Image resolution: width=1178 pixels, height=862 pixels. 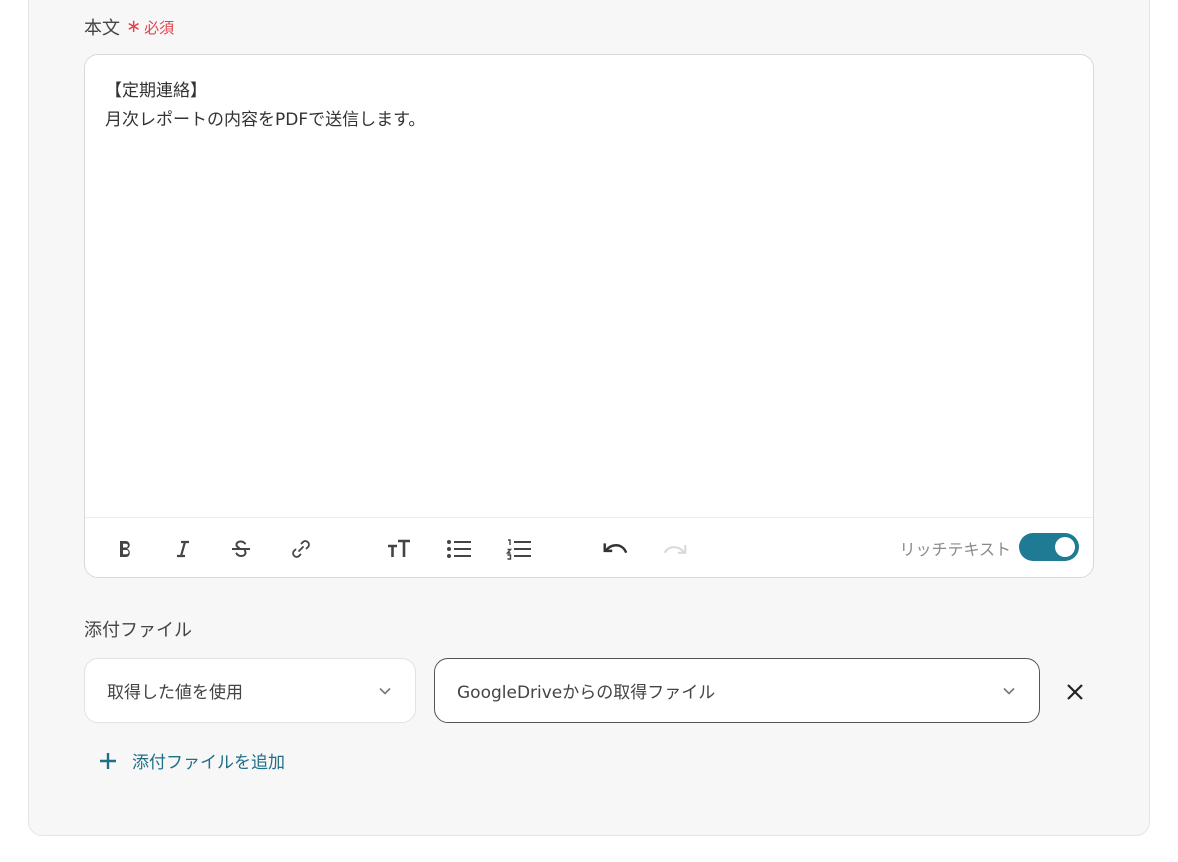 I want to click on editor-toolbar: リッチテキスト, so click(x=589, y=547).